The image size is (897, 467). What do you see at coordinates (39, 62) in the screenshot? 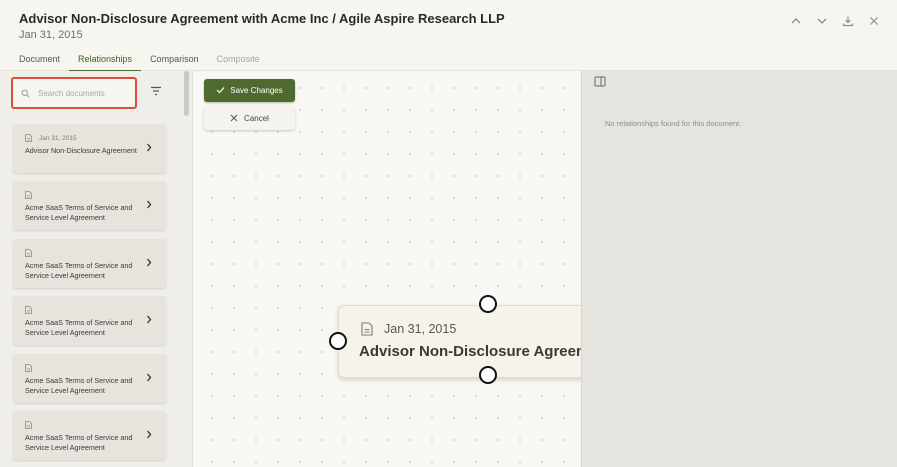
I see `tab-document: Document` at bounding box center [39, 62].